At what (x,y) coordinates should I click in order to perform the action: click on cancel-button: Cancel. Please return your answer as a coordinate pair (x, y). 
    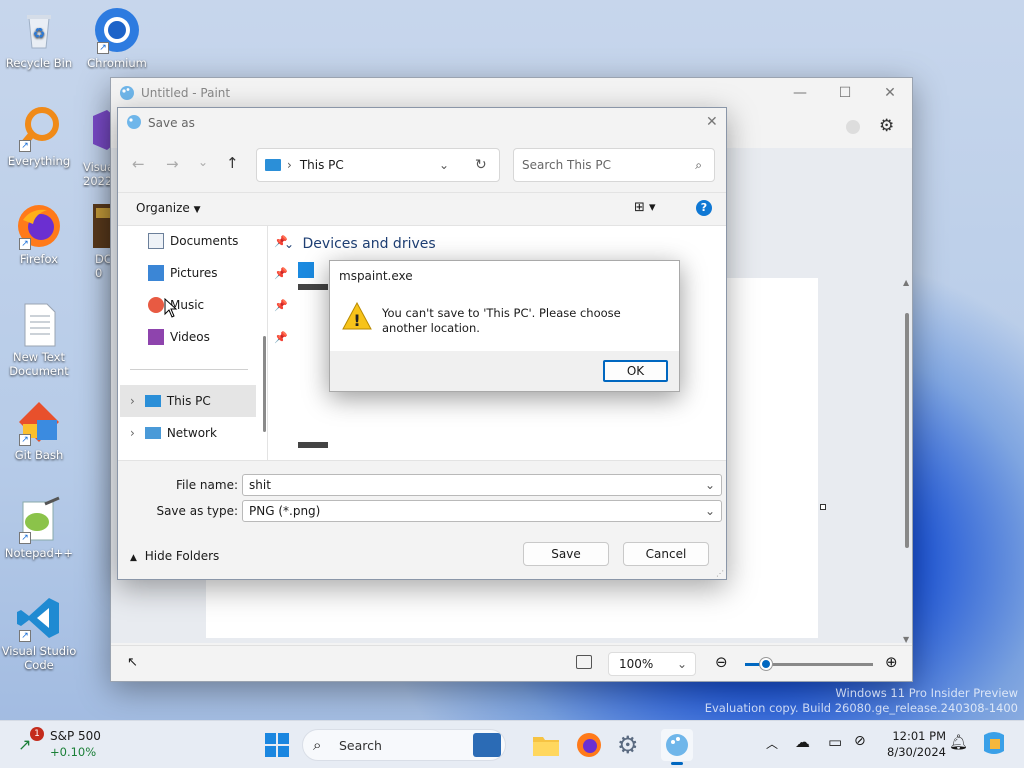
    Looking at the image, I should click on (666, 554).